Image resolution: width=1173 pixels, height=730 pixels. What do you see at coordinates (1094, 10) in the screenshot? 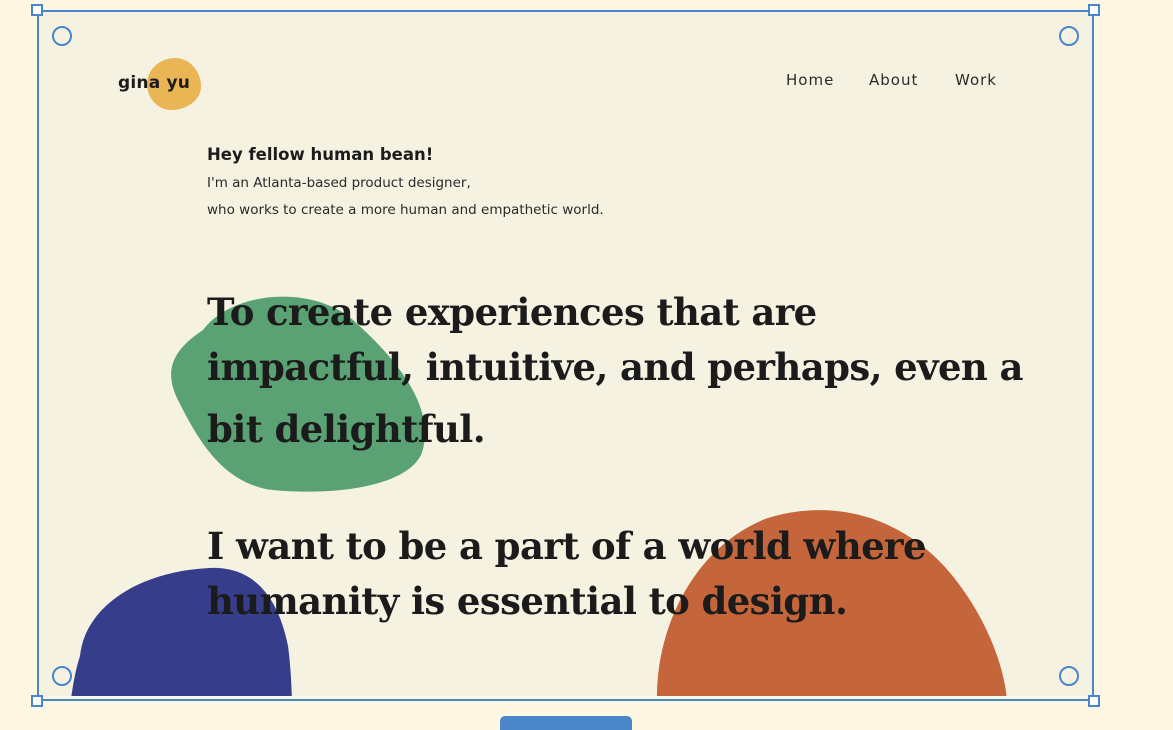
I see `resize-handle-top-right` at bounding box center [1094, 10].